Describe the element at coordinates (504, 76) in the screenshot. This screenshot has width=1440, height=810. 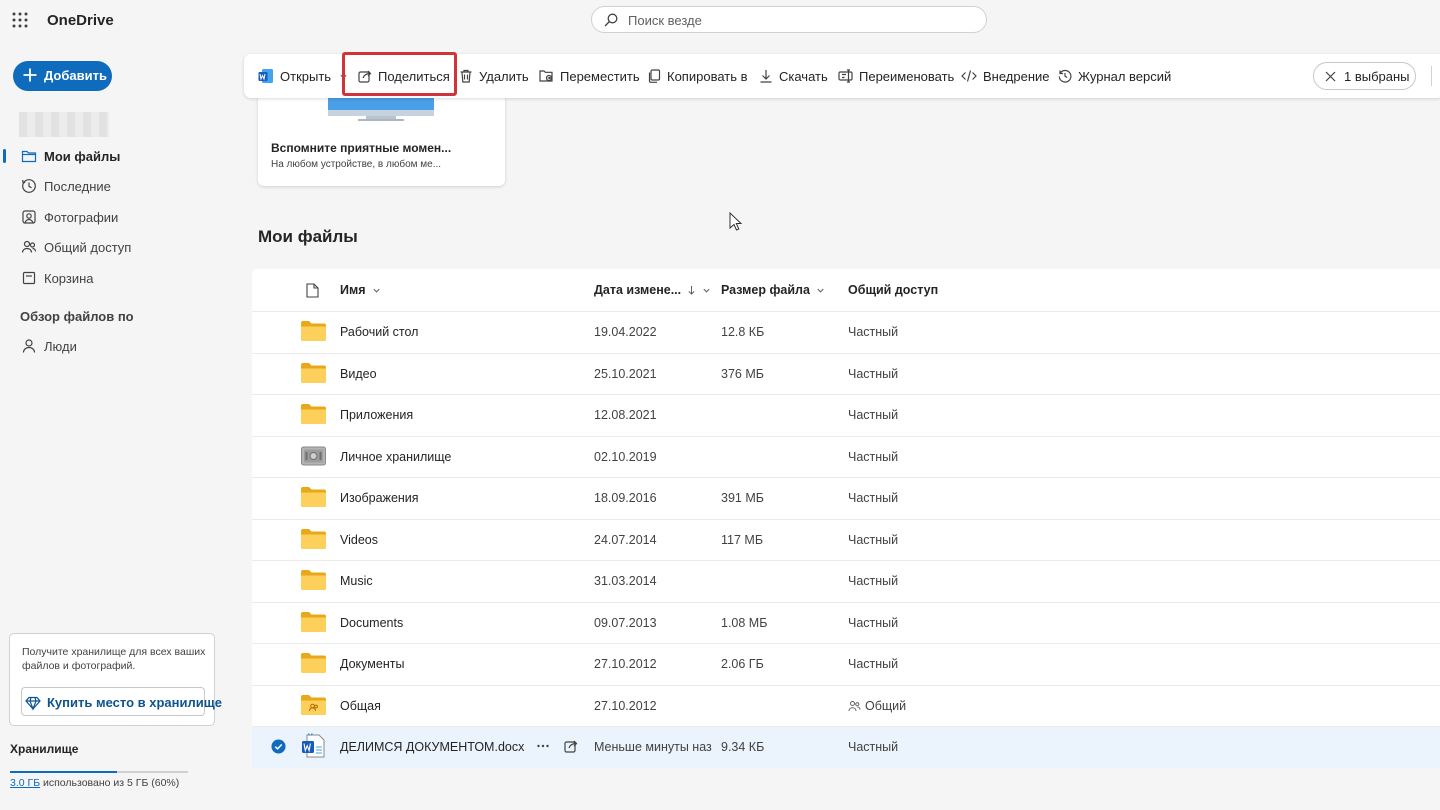
I see `delete-label: Удалить` at that location.